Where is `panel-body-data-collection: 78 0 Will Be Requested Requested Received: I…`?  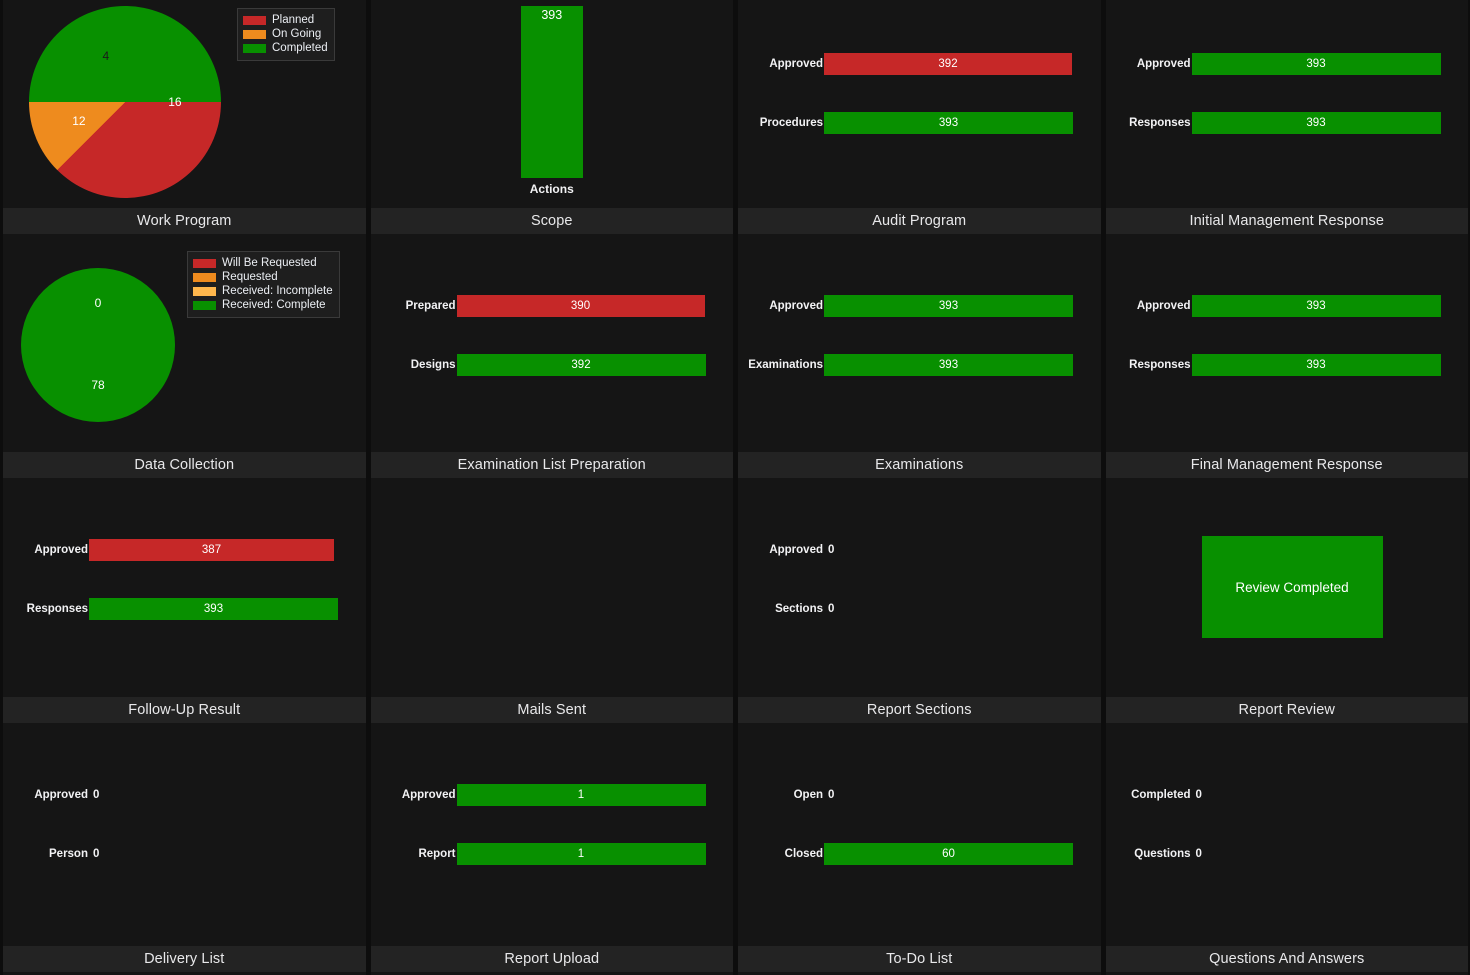
panel-body-data-collection: 78 0 Will Be Requested Requested Received: I… is located at coordinates (184, 344).